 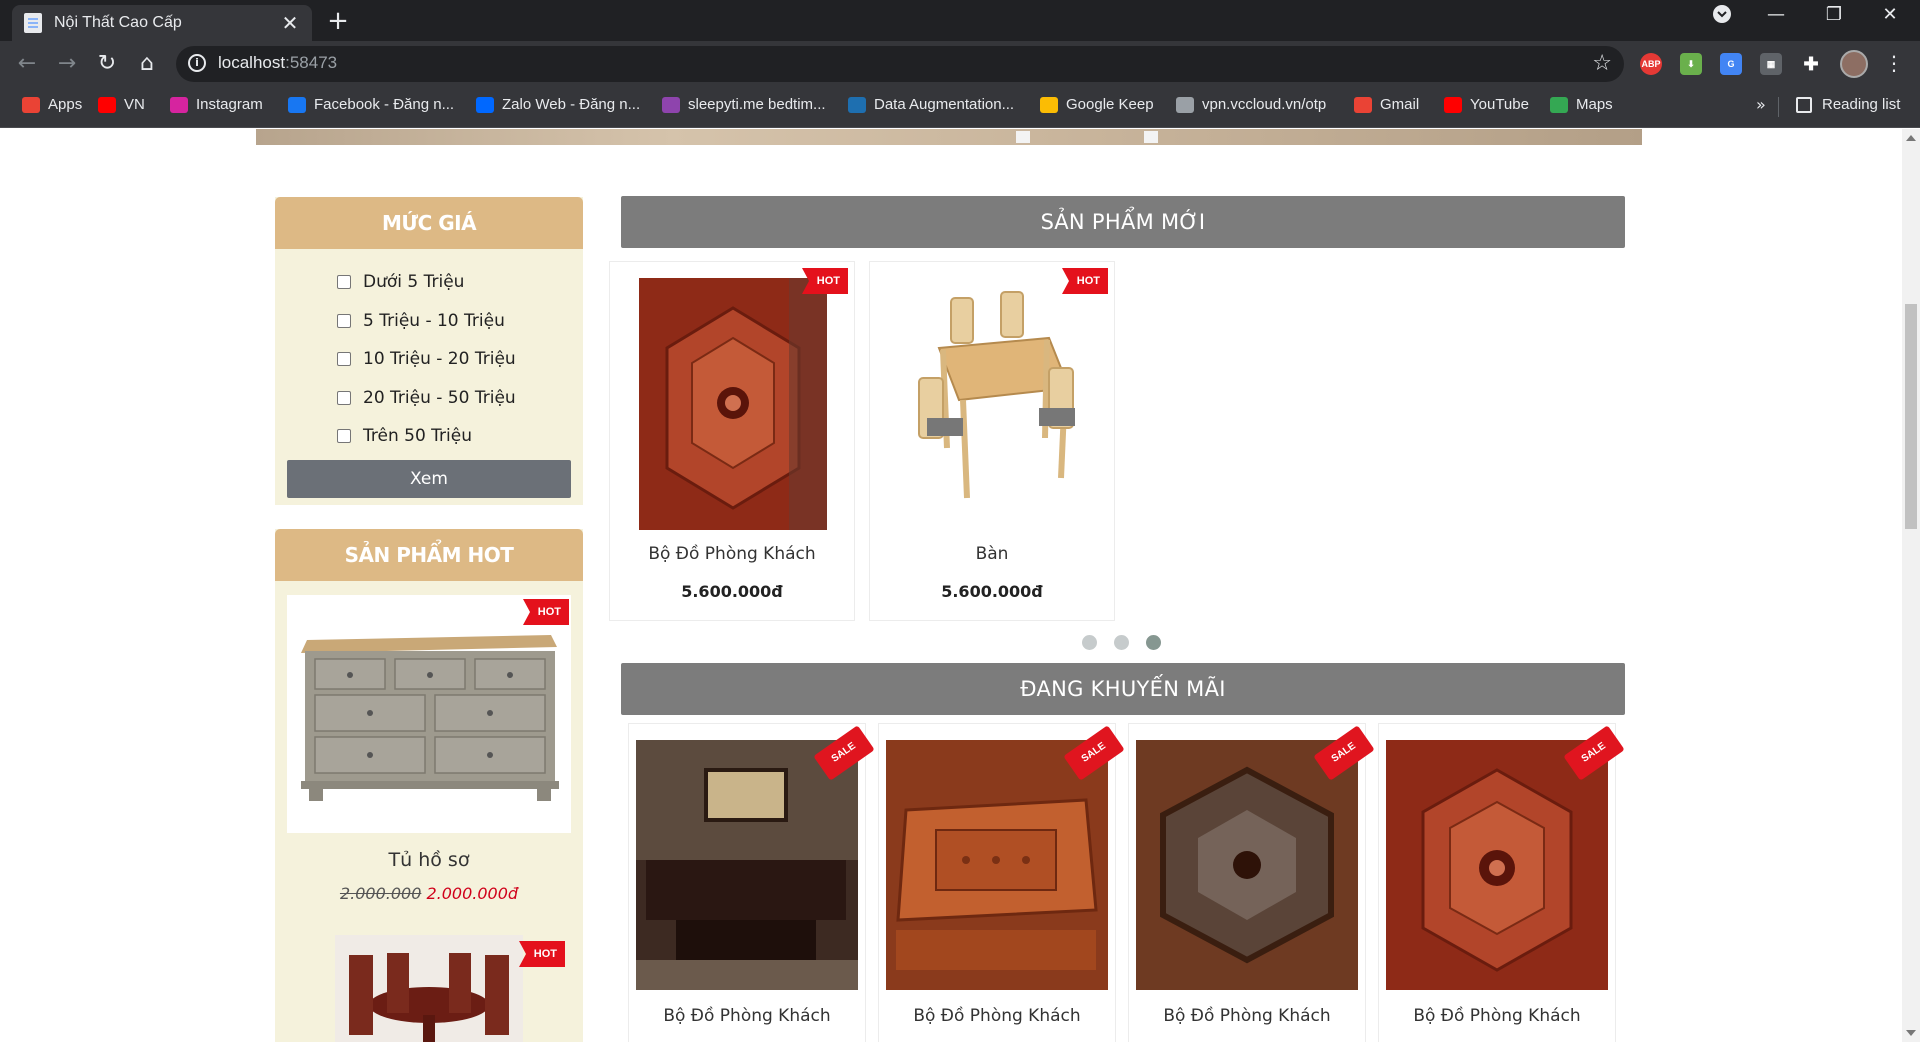 I want to click on extensions-puzzle-icon: ✚, so click(x=1811, y=64).